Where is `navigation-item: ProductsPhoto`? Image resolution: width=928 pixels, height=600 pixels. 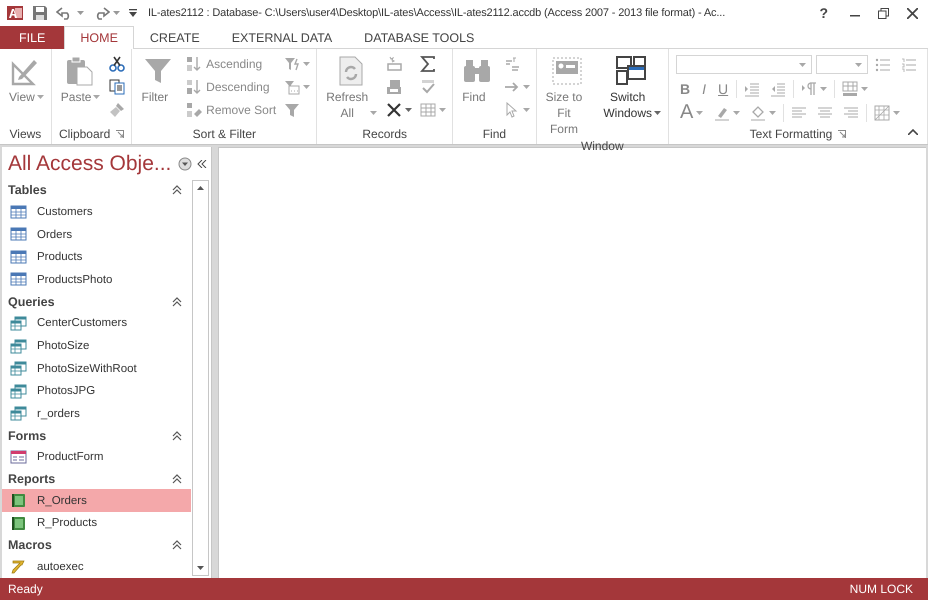
navigation-item: ProductsPhoto is located at coordinates (96, 280).